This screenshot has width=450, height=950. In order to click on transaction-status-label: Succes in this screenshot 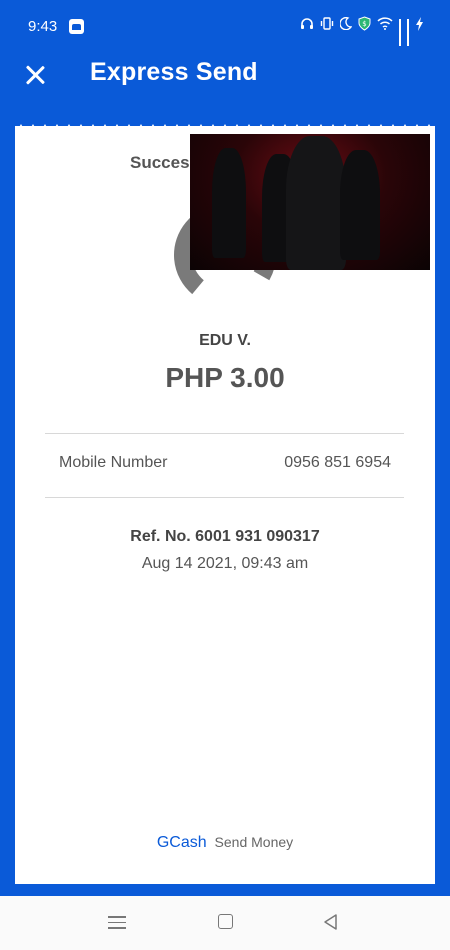, I will do `click(160, 162)`.